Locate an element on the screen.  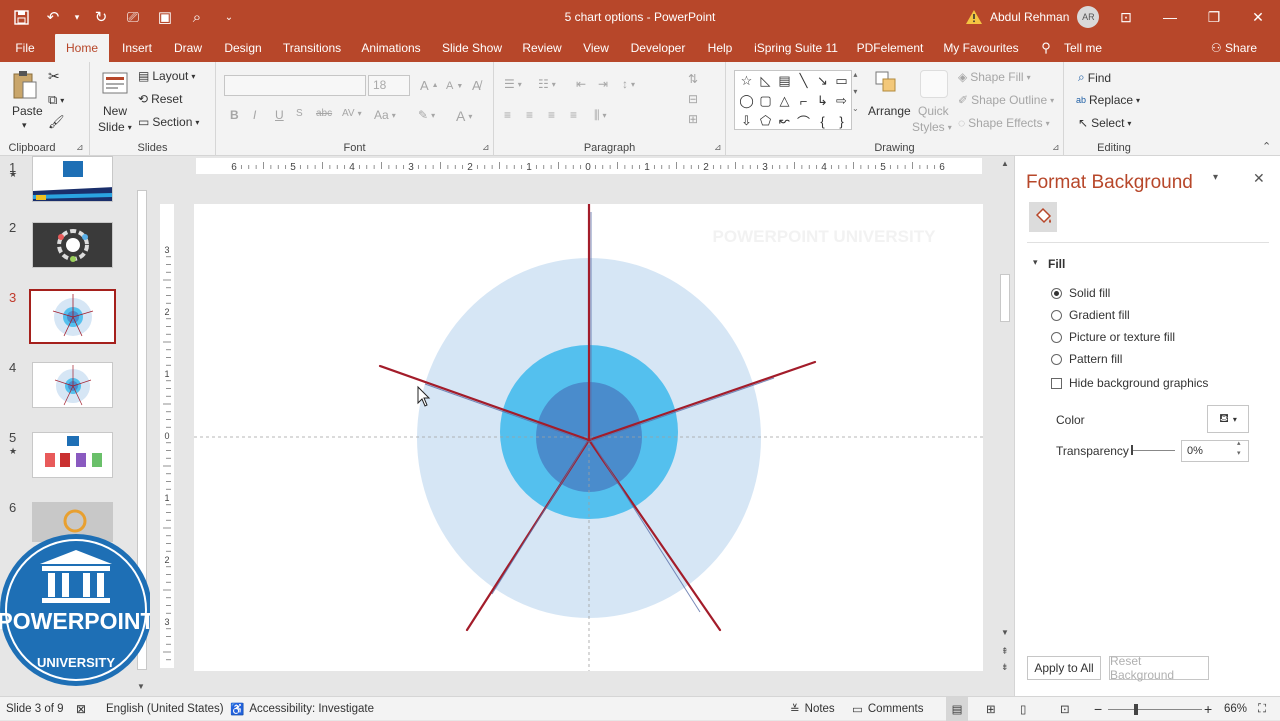
tab-my-favourites: My Favourites is located at coordinates (981, 48).